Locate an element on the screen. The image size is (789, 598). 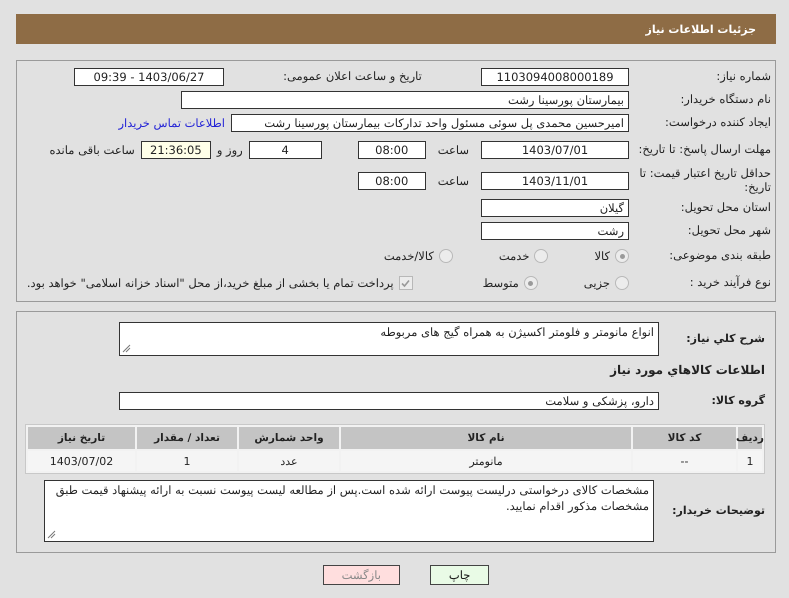
field-label: شماره نیاز: is located at coordinates (743, 77).